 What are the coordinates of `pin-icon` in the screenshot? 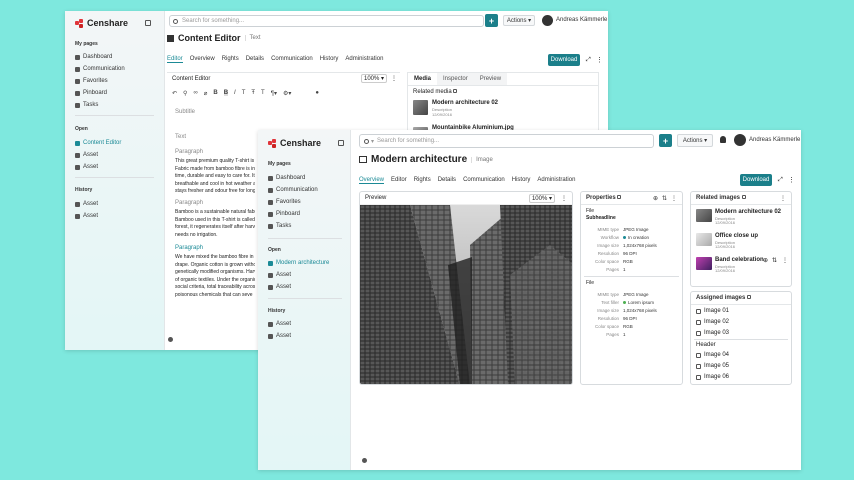 It's located at (364, 460).